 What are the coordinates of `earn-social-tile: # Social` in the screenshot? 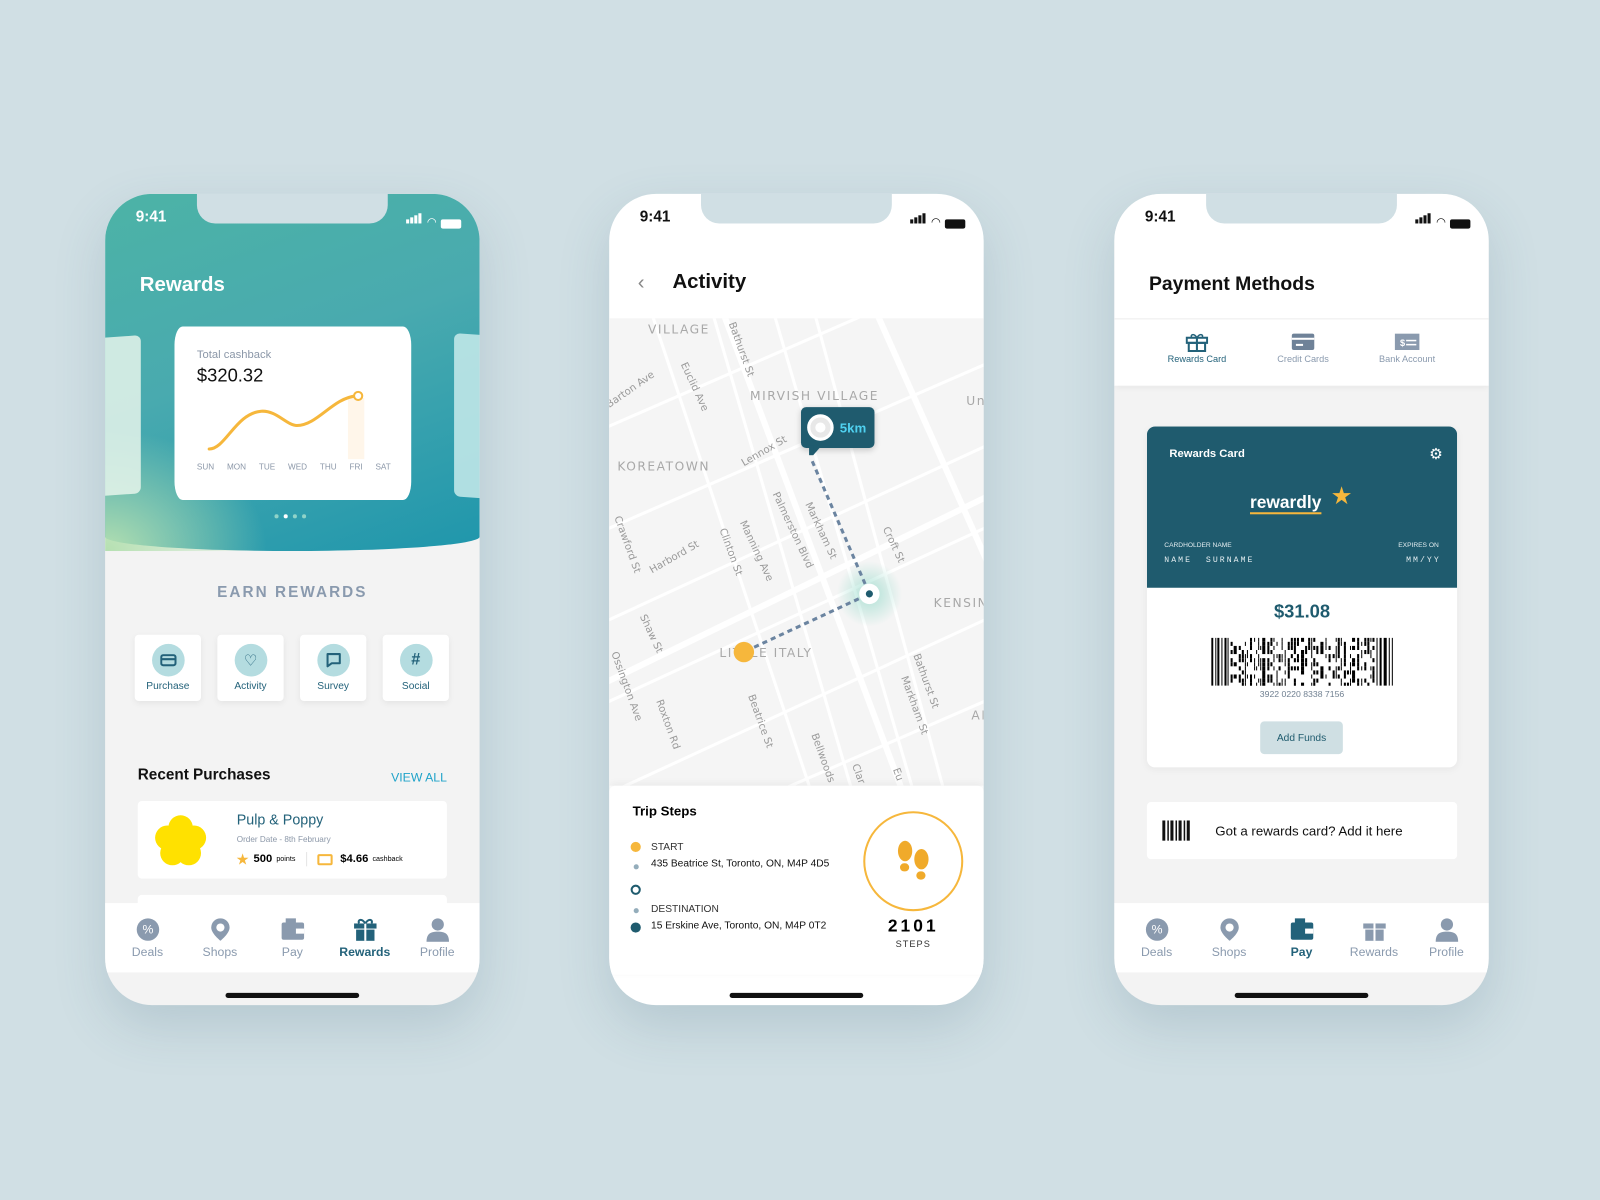 It's located at (415, 668).